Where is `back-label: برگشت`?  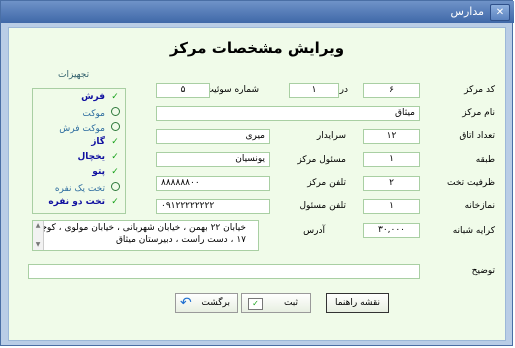 back-label: برگشت is located at coordinates (215, 303).